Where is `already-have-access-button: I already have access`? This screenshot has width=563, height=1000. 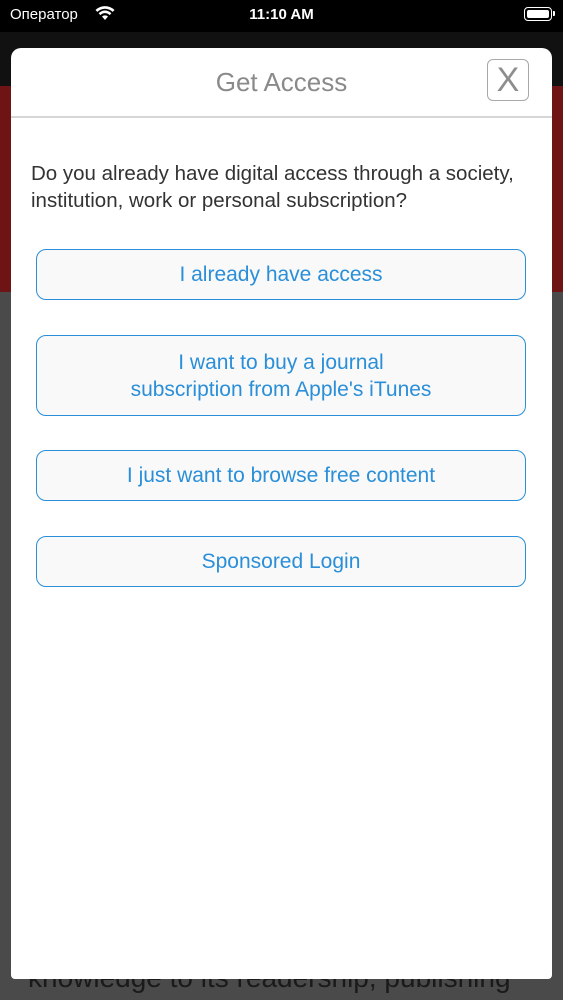
already-have-access-button: I already have access is located at coordinates (281, 274).